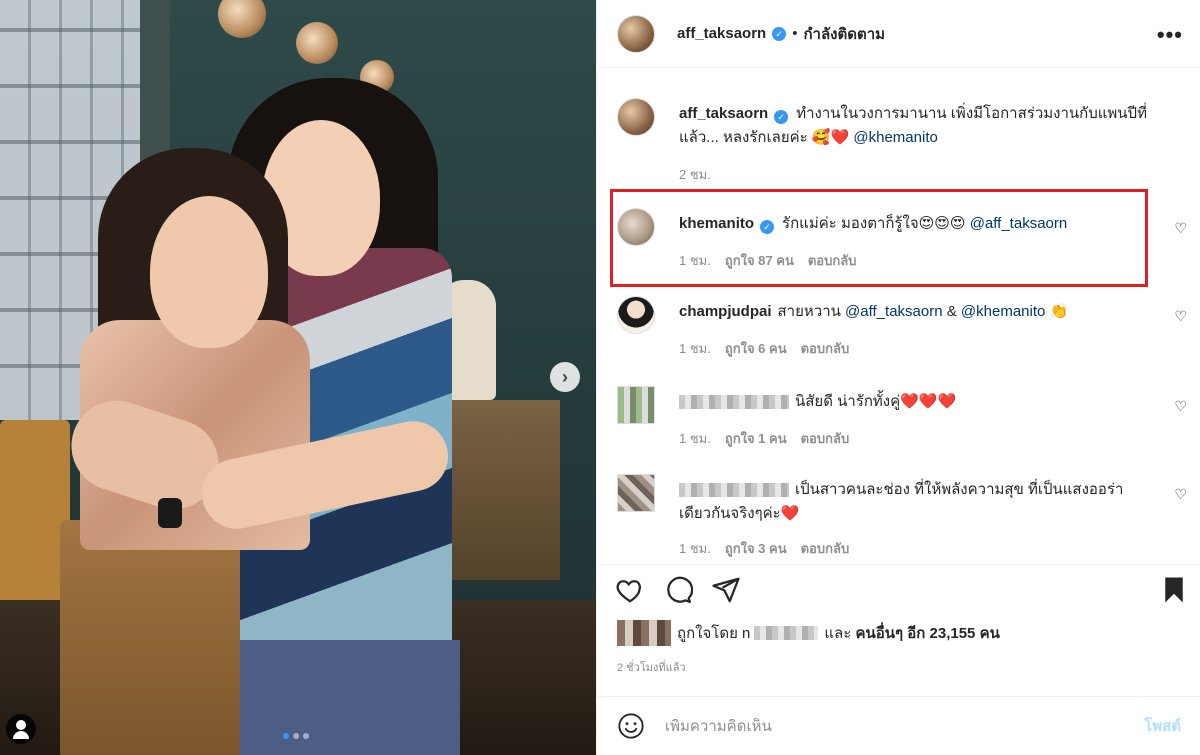 The height and width of the screenshot is (755, 1200). What do you see at coordinates (756, 548) in the screenshot?
I see `comment-likes: ถูกใจ 3 คน` at bounding box center [756, 548].